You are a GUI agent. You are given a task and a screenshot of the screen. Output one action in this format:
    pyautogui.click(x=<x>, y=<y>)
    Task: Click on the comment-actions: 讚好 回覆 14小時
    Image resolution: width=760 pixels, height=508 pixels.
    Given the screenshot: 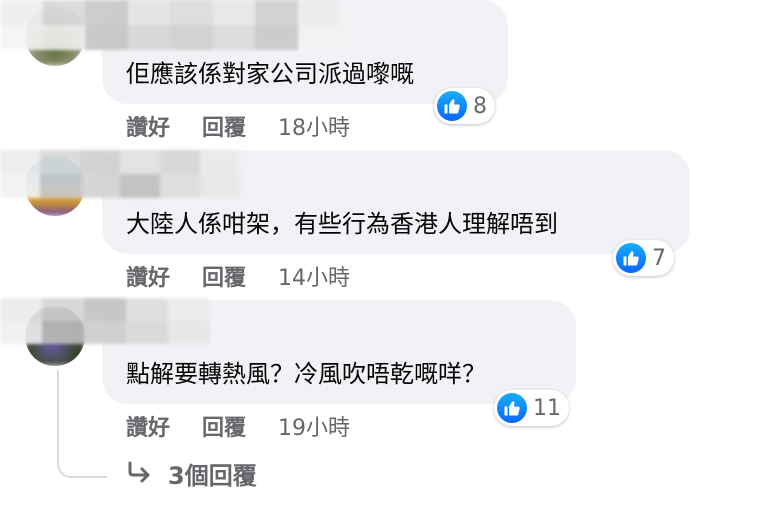 What is the action you would take?
    pyautogui.click(x=238, y=276)
    